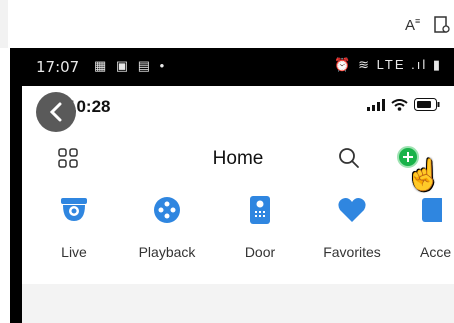 Image resolution: width=454 pixels, height=323 pixels. I want to click on ios-status-bar: 10:28, so click(238, 109).